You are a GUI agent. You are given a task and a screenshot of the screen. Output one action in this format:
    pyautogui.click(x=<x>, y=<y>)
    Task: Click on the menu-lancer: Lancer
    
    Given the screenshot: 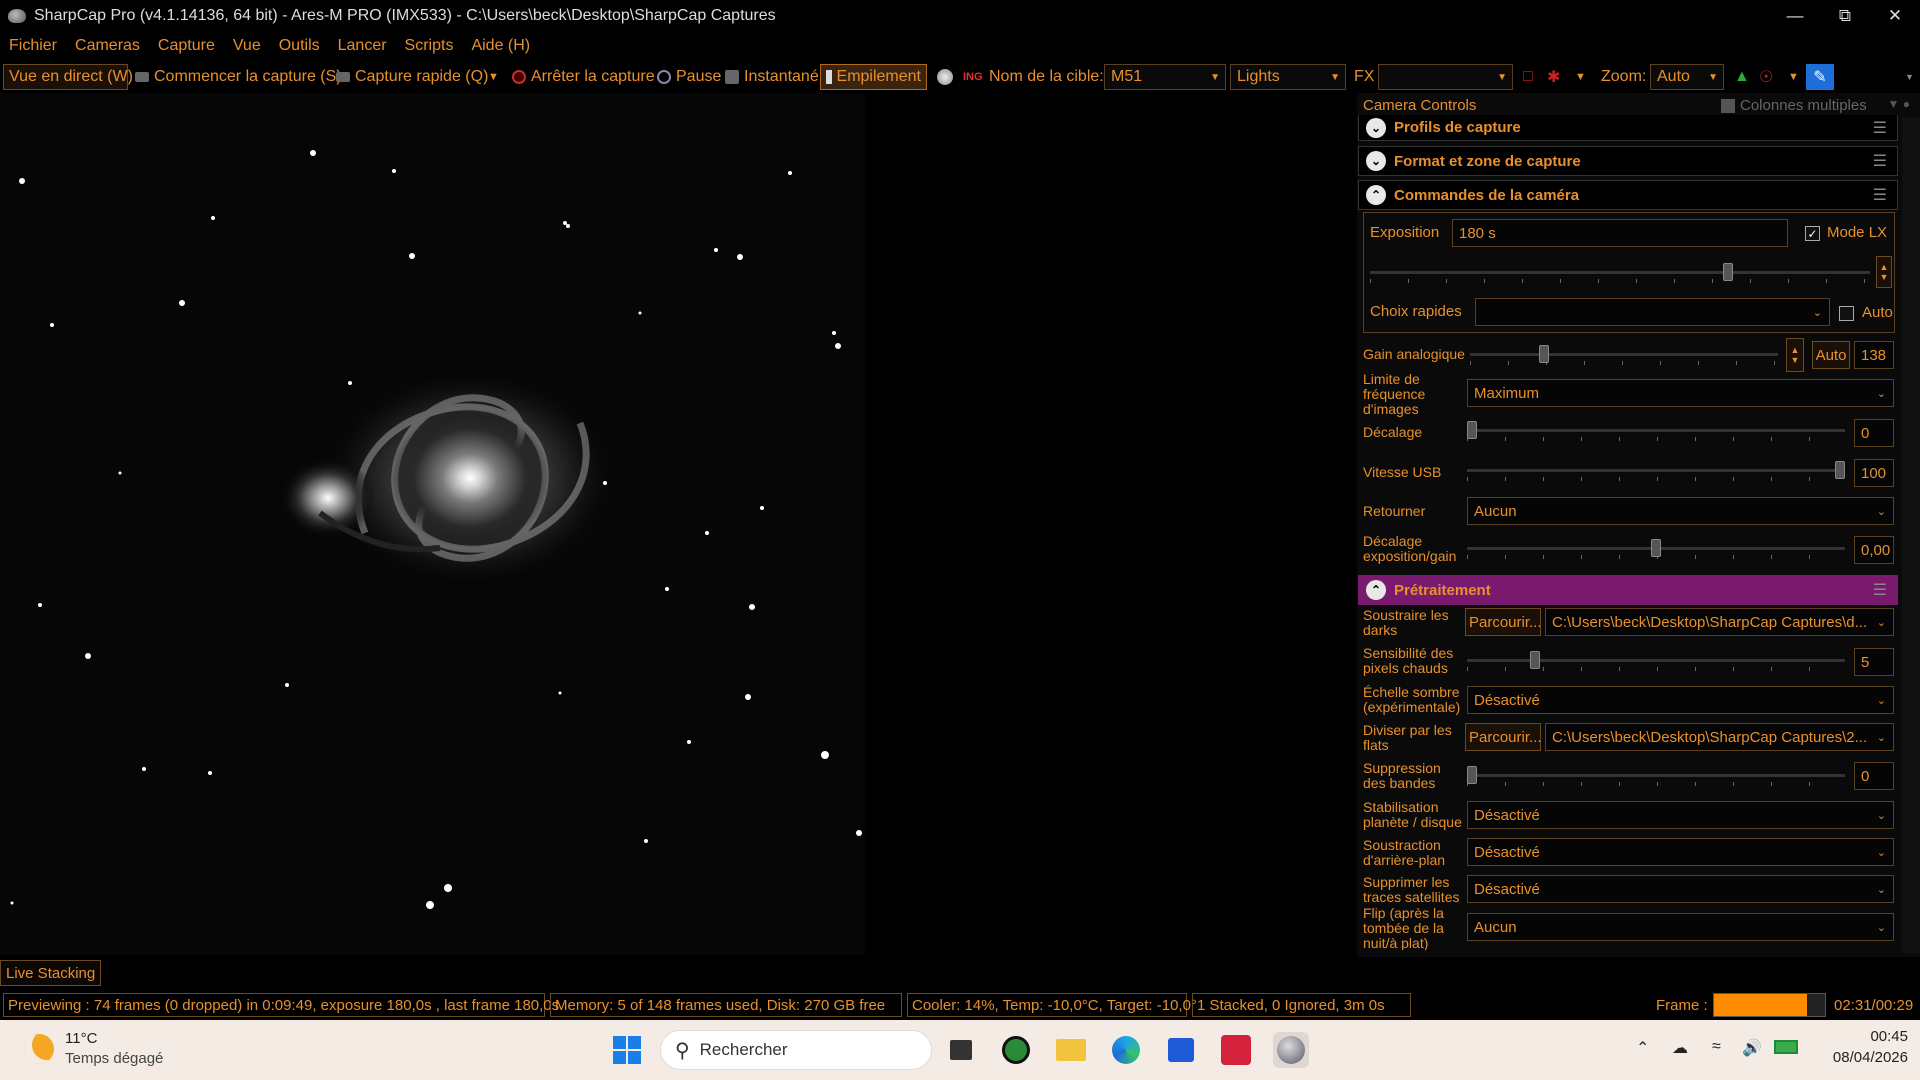 What is the action you would take?
    pyautogui.click(x=362, y=46)
    